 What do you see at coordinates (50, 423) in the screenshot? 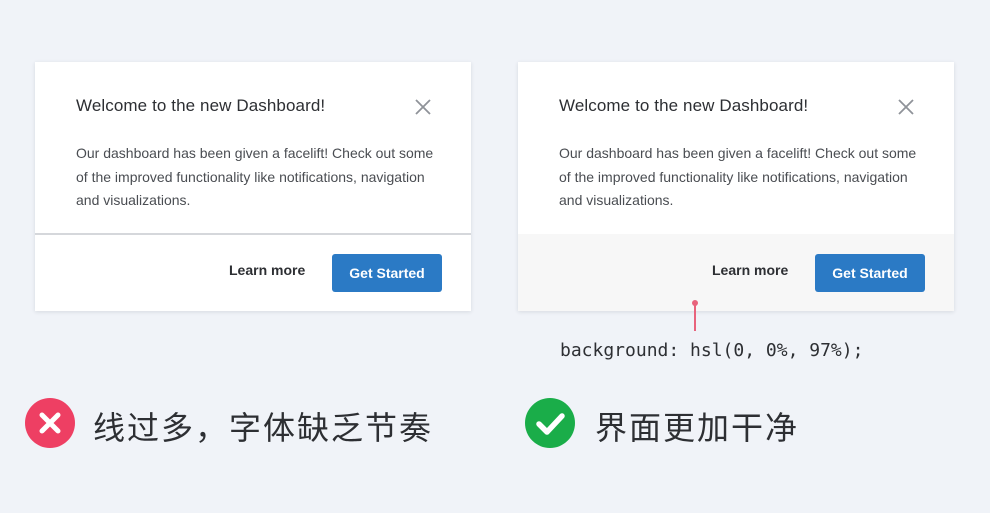
I see `cross-icon` at bounding box center [50, 423].